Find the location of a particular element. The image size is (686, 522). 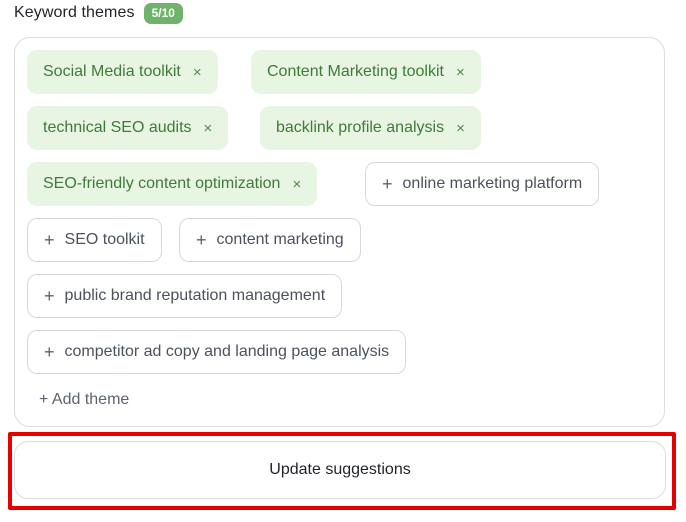

suggested-theme-chip: + SEO toolkit is located at coordinates (94, 240).